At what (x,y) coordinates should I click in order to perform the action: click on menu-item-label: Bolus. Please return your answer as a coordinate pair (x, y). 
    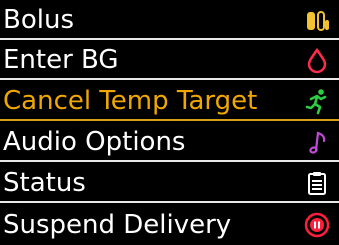
    Looking at the image, I should click on (38, 20).